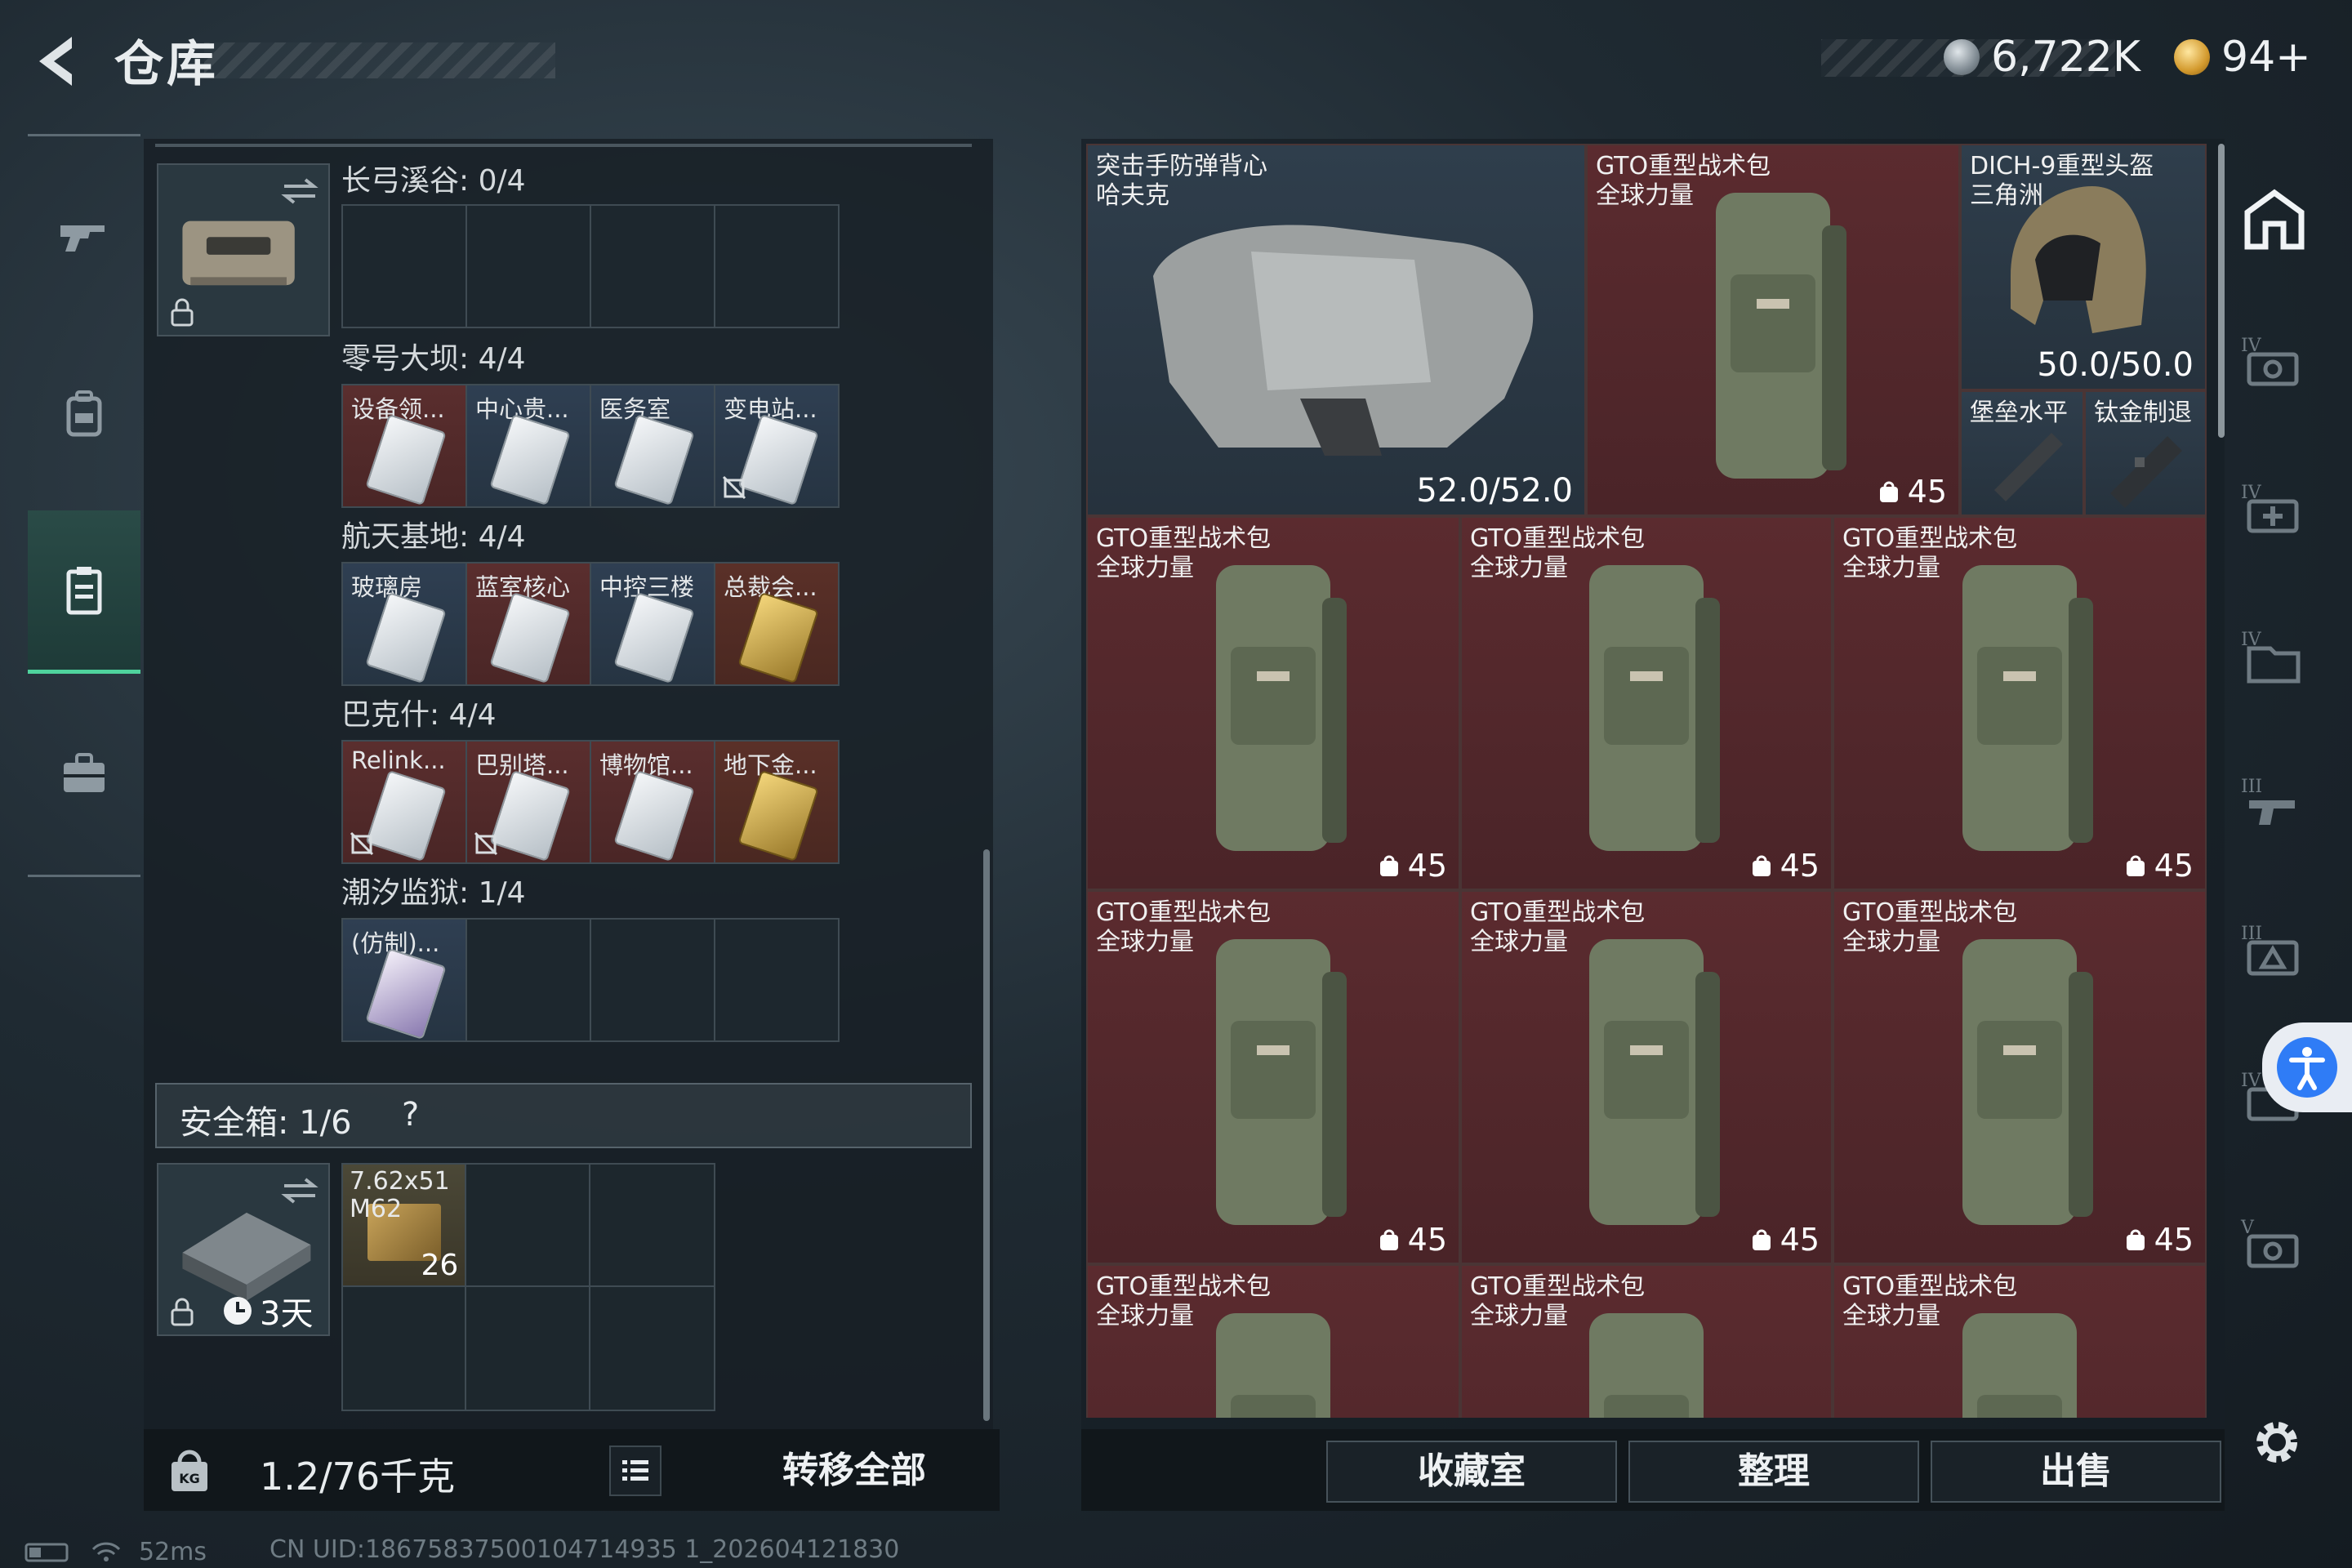 The width and height of the screenshot is (2352, 1568). What do you see at coordinates (2221, 291) in the screenshot?
I see `stash-scrollbar` at bounding box center [2221, 291].